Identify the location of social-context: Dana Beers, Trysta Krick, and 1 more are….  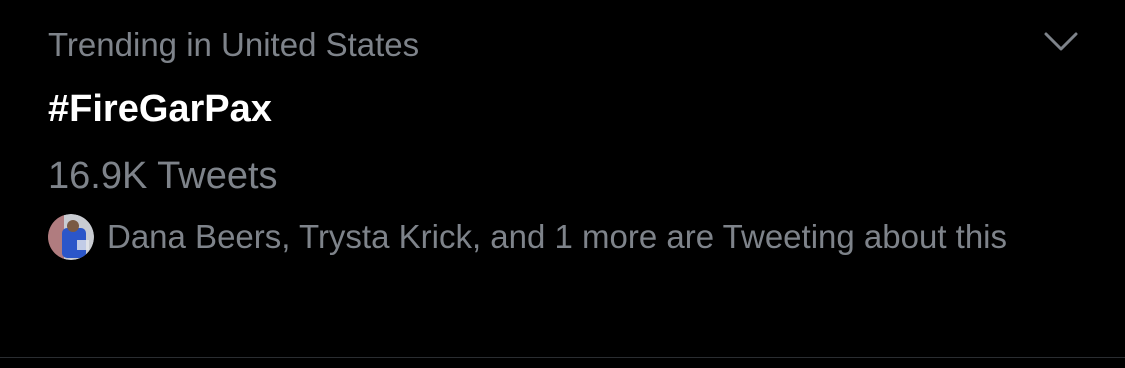
(557, 236).